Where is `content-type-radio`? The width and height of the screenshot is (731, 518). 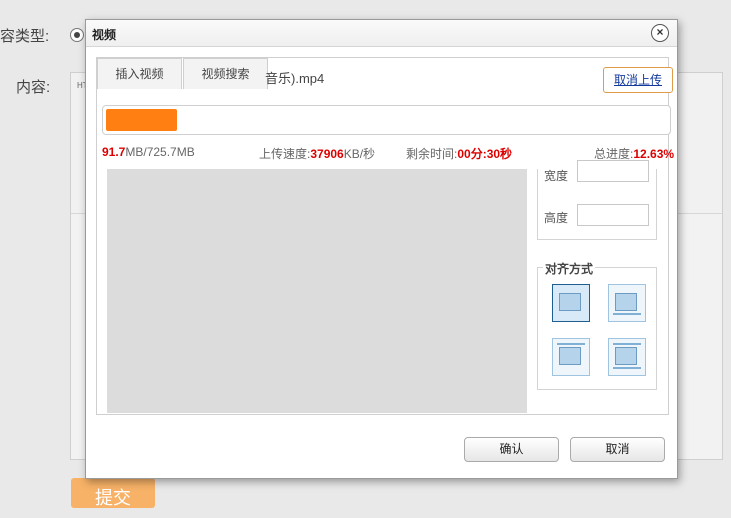 content-type-radio is located at coordinates (77, 35).